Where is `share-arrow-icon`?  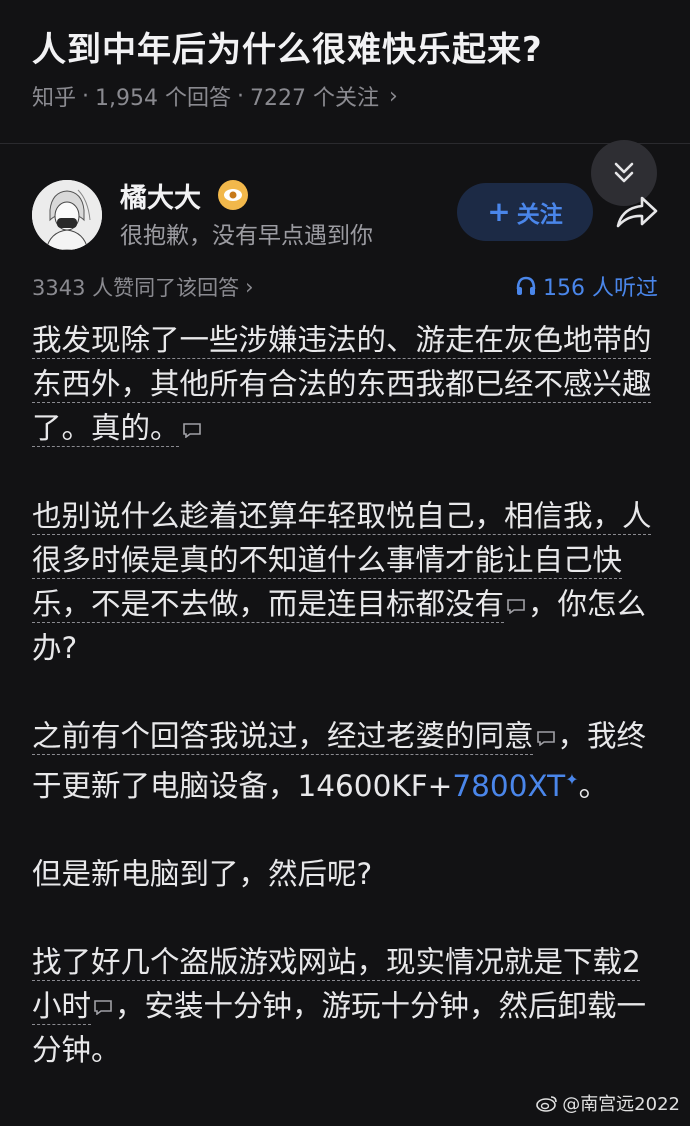 share-arrow-icon is located at coordinates (637, 212).